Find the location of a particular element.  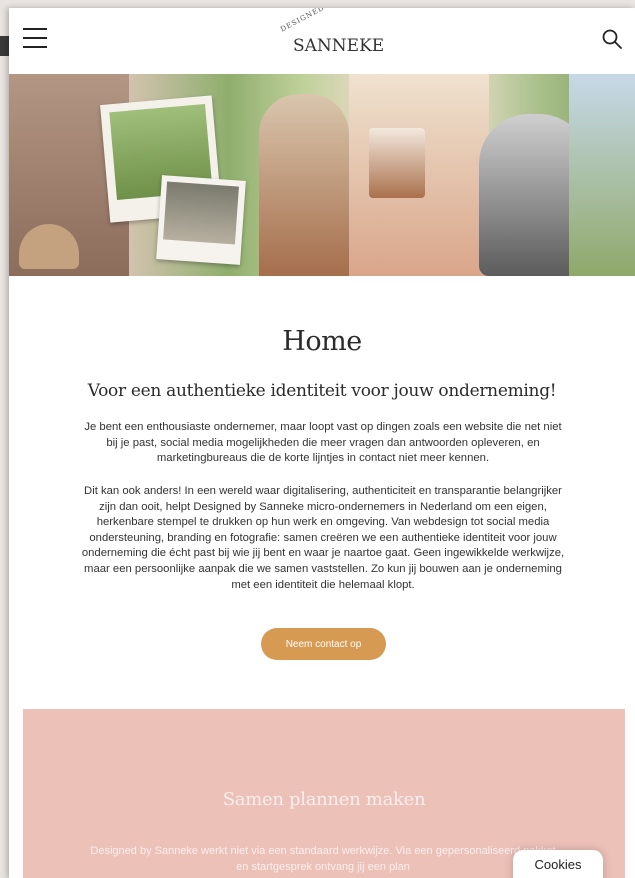

site-header: DESIGNED • BY SANNEKE is located at coordinates (322, 41).